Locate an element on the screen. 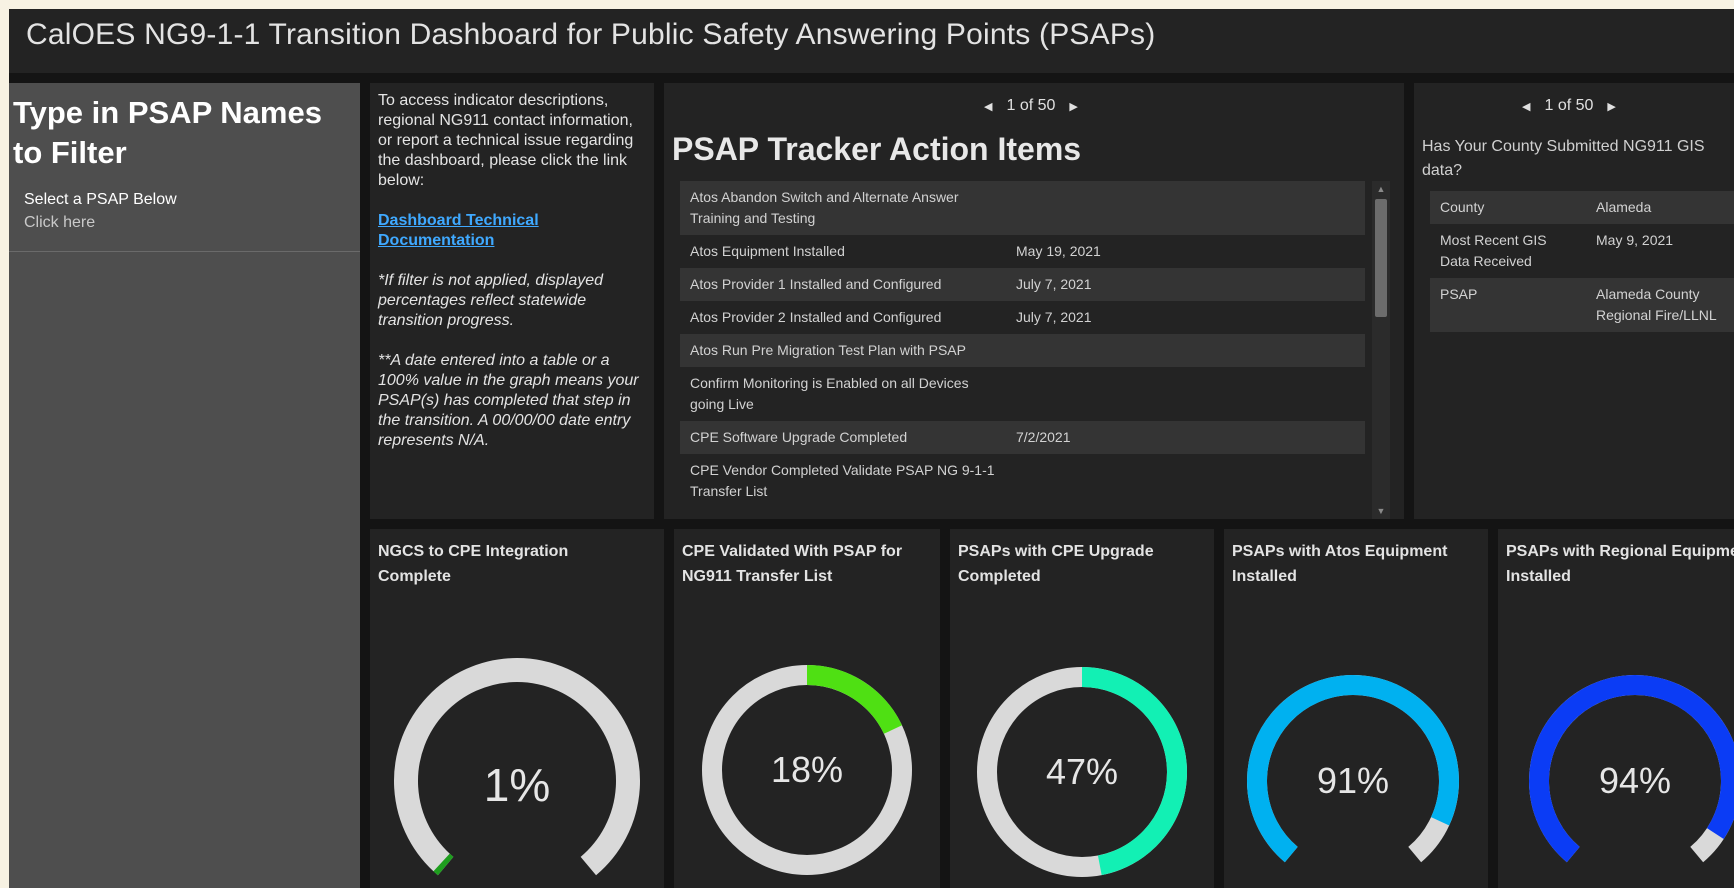 This screenshot has width=1734, height=888. scroll-thumb is located at coordinates (1381, 258).